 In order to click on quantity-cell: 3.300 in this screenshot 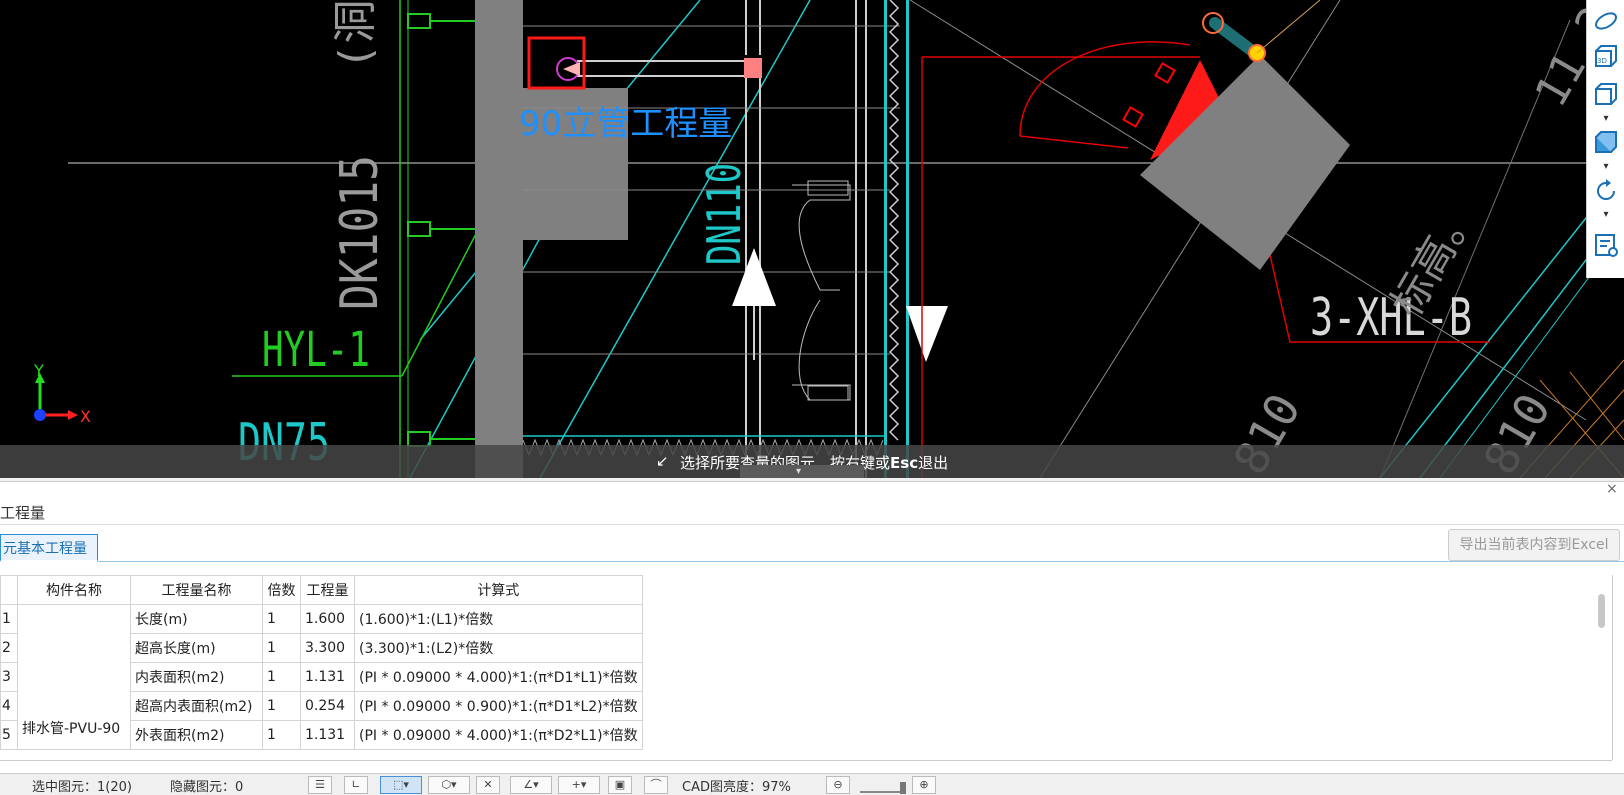, I will do `click(327, 648)`.